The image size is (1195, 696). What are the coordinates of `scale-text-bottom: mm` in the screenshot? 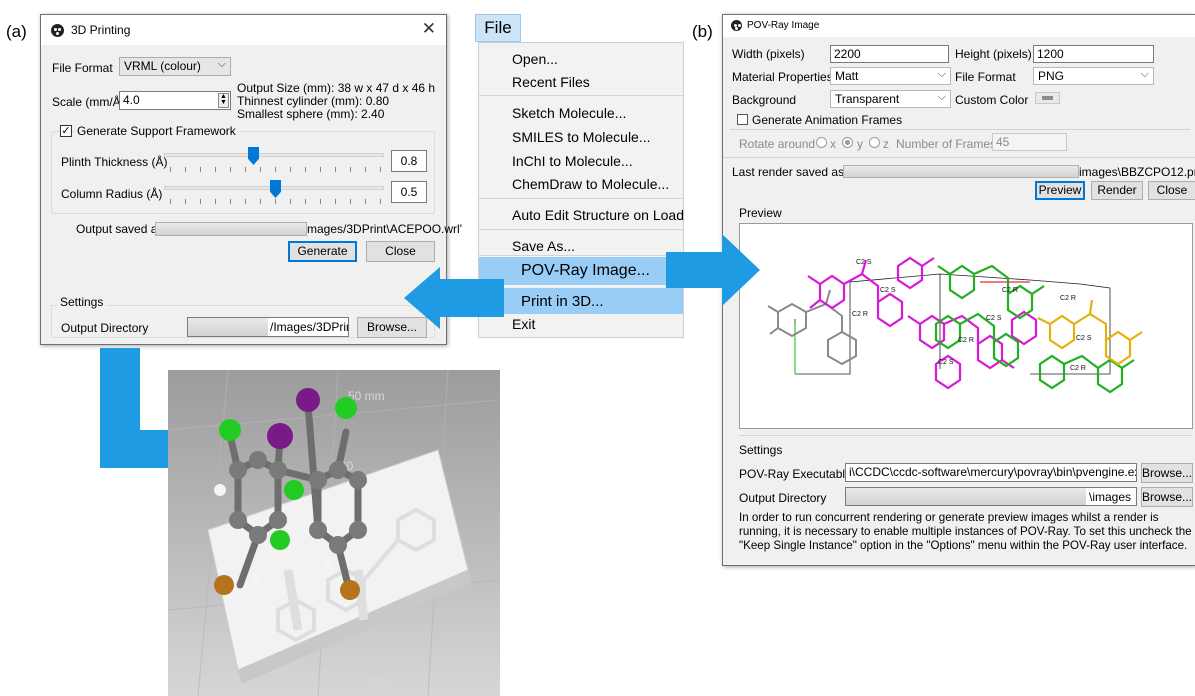 It's located at (378, 678).